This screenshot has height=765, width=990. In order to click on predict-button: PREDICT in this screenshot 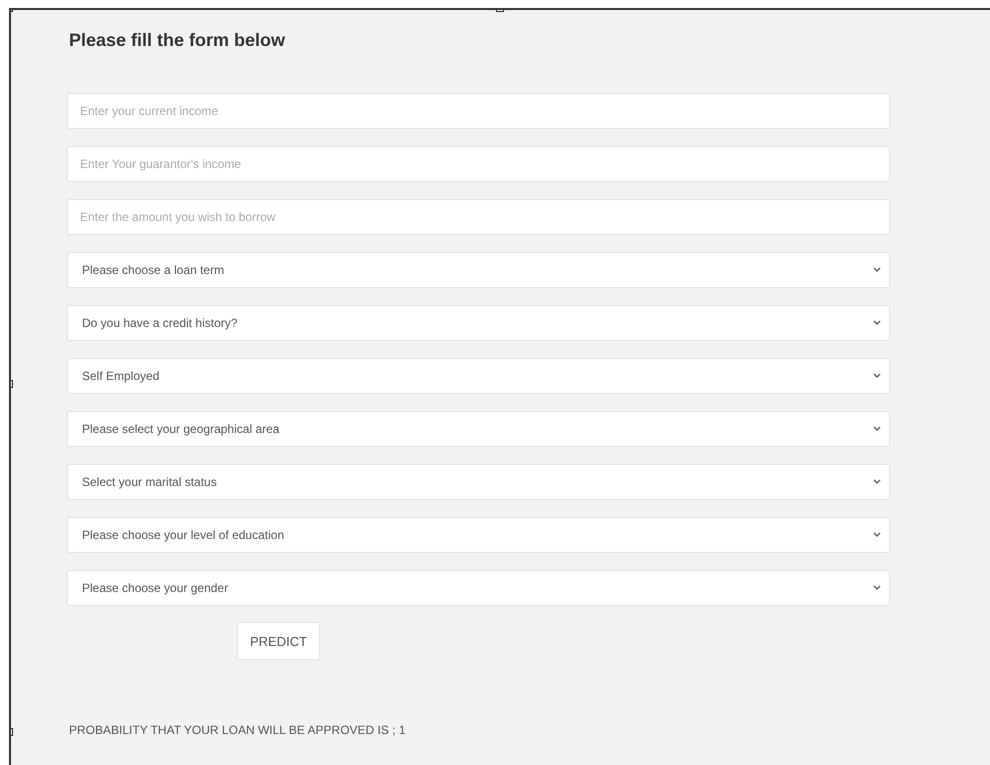, I will do `click(278, 641)`.